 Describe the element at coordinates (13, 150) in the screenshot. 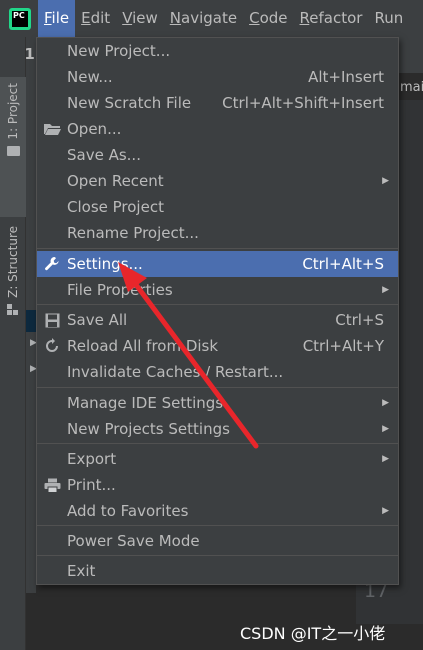

I see `folder-icon` at that location.